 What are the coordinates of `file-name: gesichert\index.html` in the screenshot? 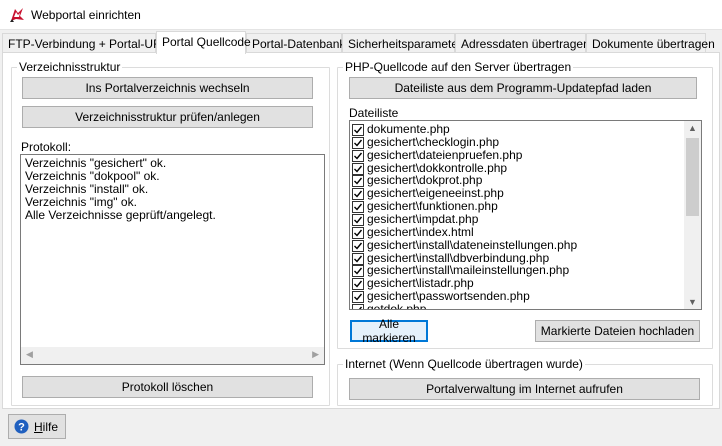 It's located at (420, 231).